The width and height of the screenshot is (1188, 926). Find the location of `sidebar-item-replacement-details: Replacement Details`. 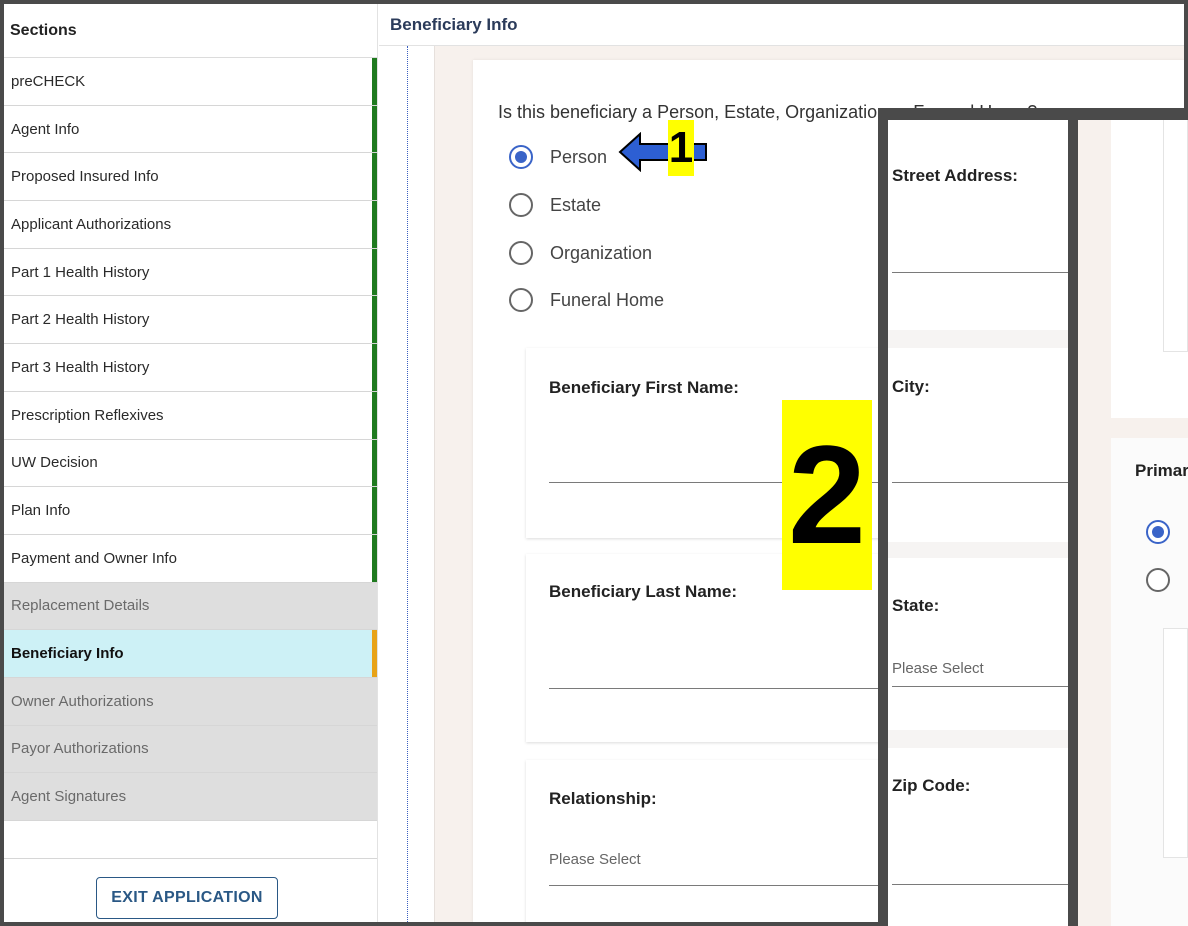

sidebar-item-replacement-details: Replacement Details is located at coordinates (190, 606).